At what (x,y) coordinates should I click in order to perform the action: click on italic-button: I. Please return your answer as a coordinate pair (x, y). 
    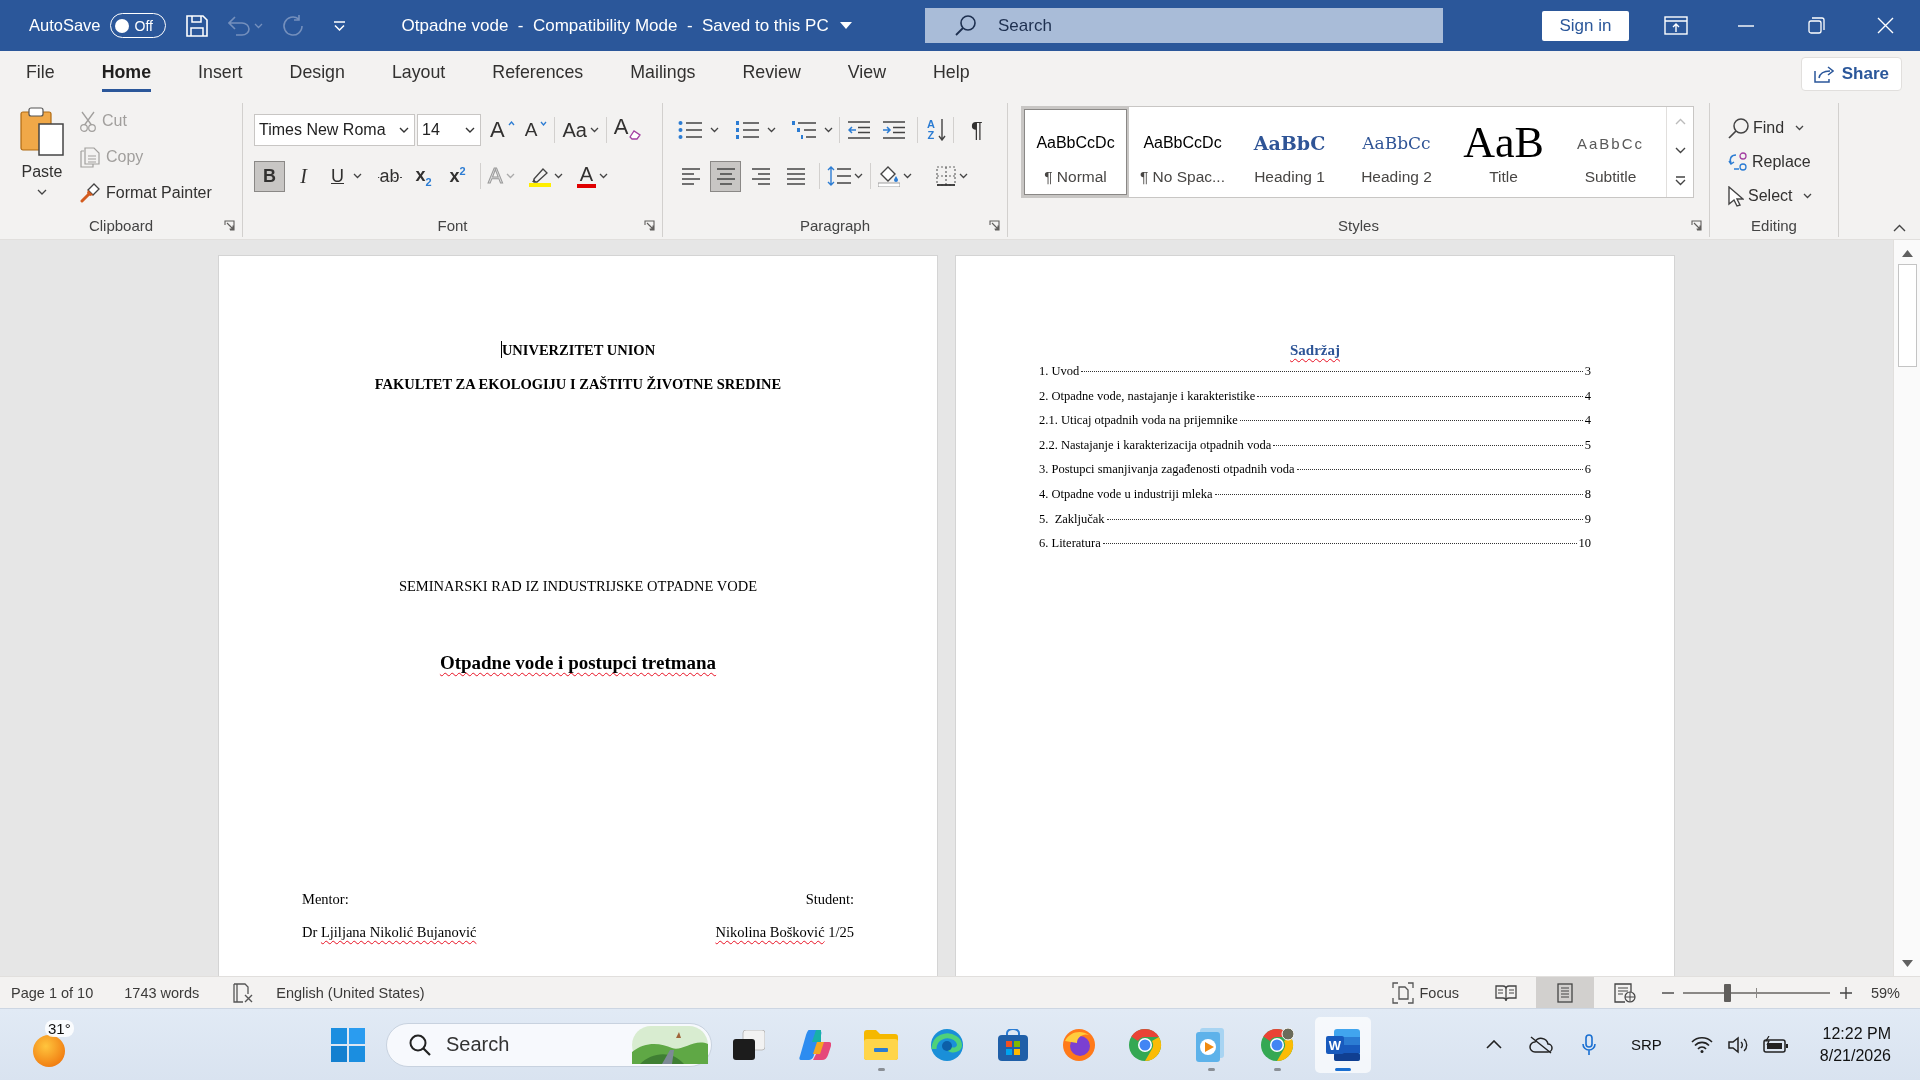
    Looking at the image, I should click on (303, 176).